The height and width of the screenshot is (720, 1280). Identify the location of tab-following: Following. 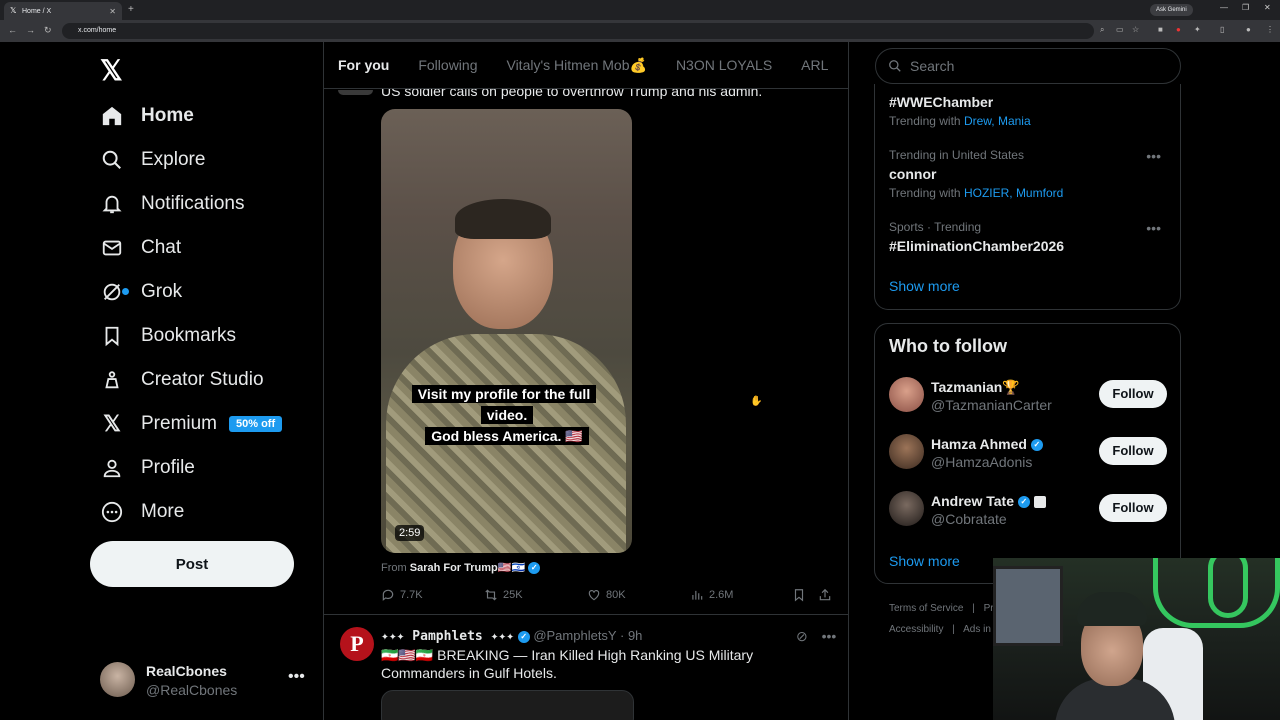
(447, 65).